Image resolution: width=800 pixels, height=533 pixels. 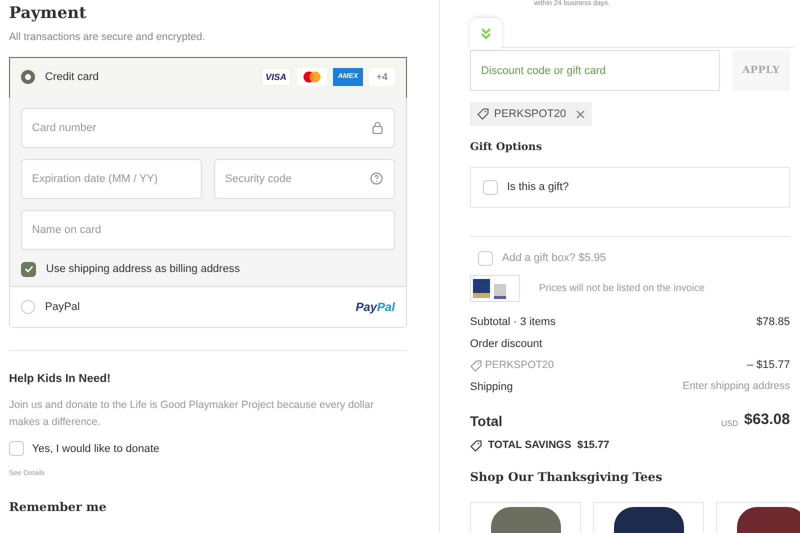 I want to click on total-amount: $63.08, so click(x=767, y=420).